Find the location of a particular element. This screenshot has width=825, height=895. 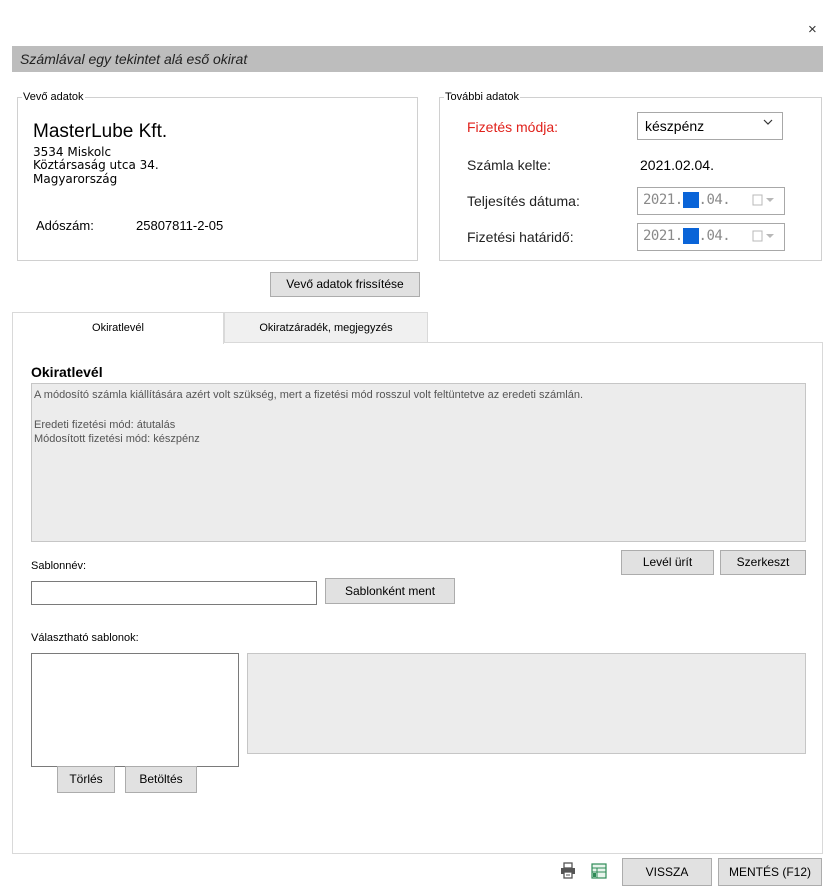

due-date-value: 2021.02.04. is located at coordinates (687, 236).